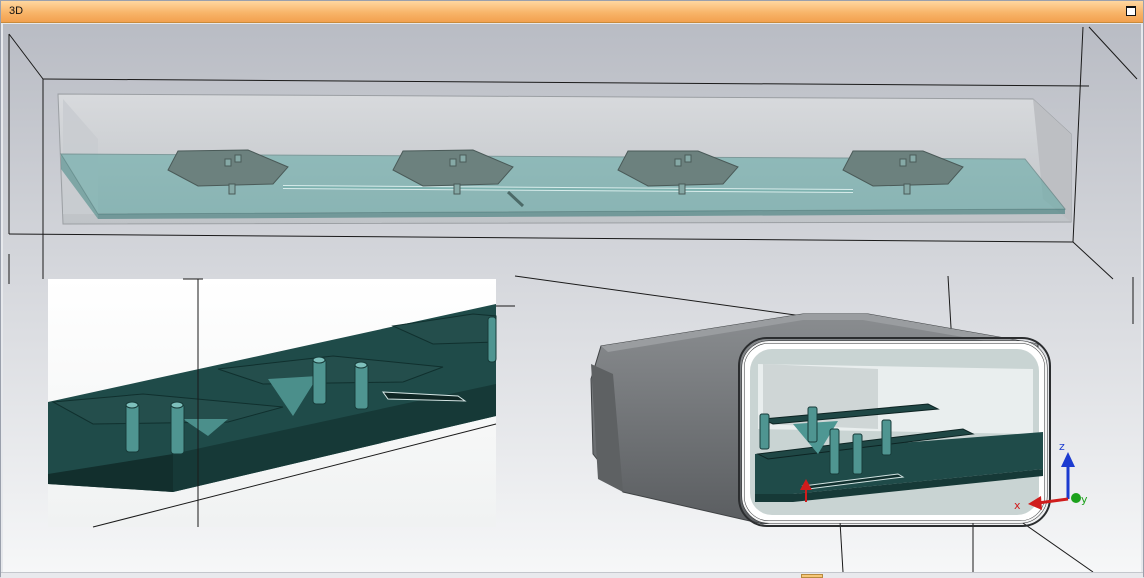 This screenshot has height=578, width=1144. Describe the element at coordinates (572, 575) in the screenshot. I see `status-bar` at that location.